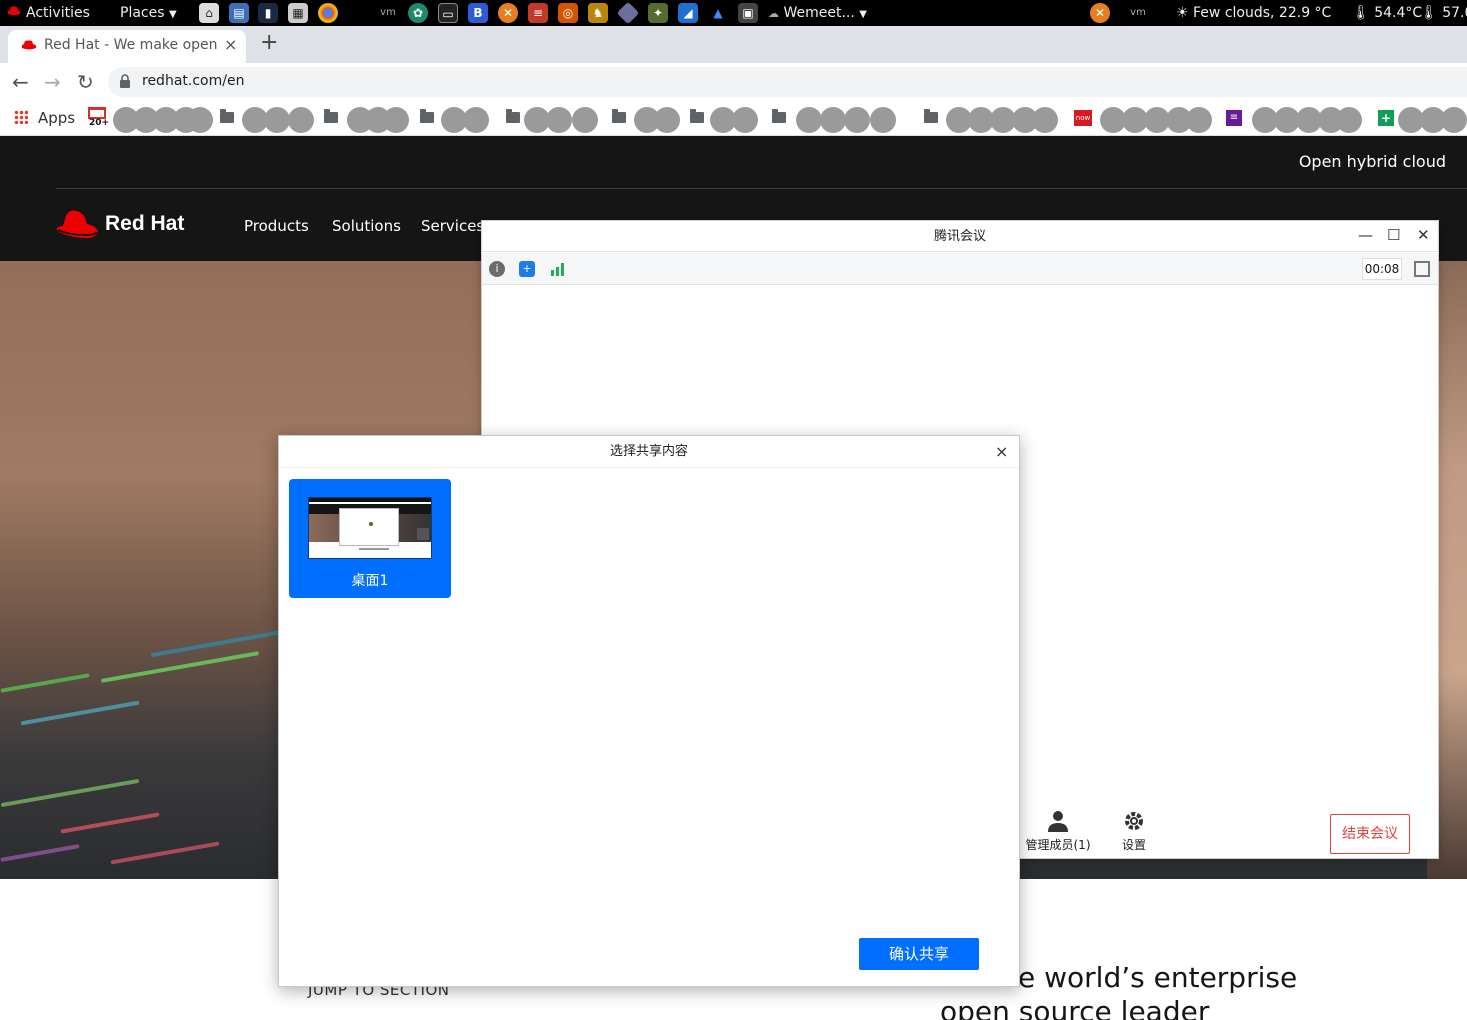 The height and width of the screenshot is (1020, 1467). What do you see at coordinates (452, 226) in the screenshot?
I see `nav-services: Services` at bounding box center [452, 226].